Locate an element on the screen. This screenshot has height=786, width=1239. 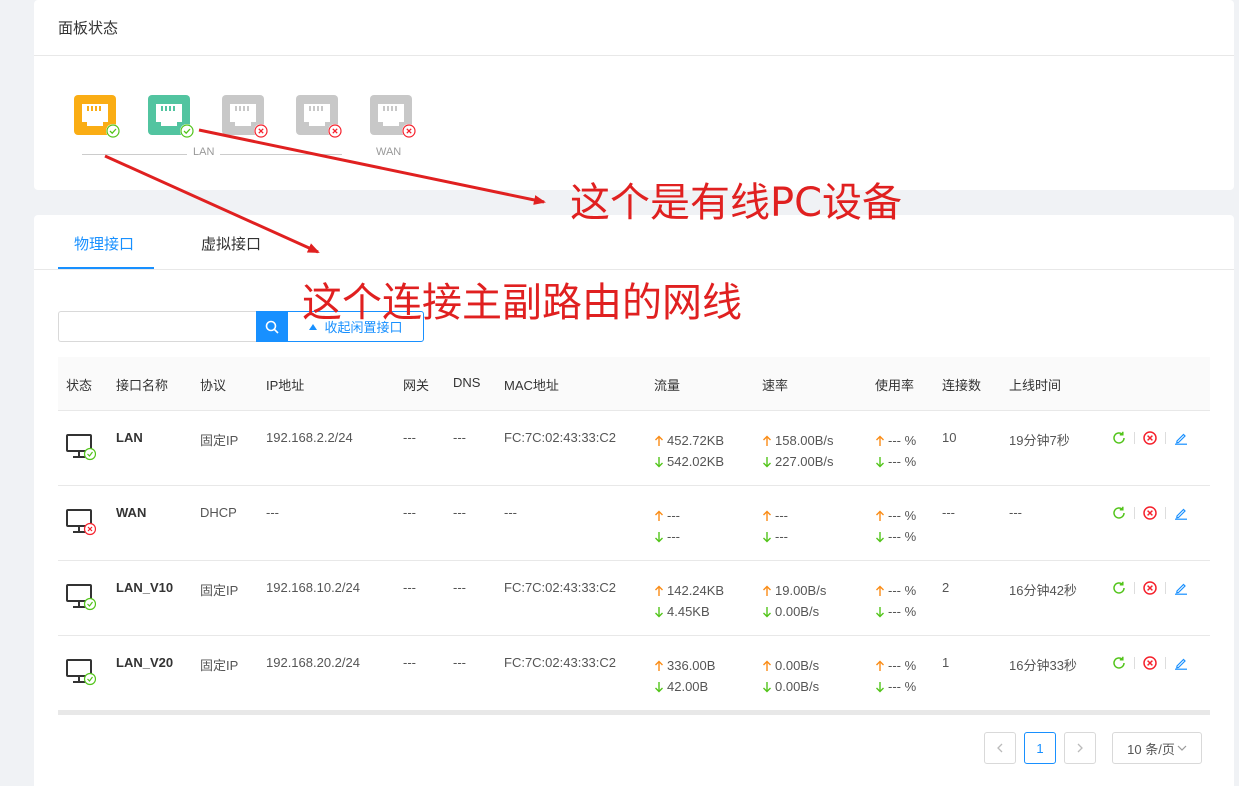
chevron-right-icon is located at coordinates (1080, 748).